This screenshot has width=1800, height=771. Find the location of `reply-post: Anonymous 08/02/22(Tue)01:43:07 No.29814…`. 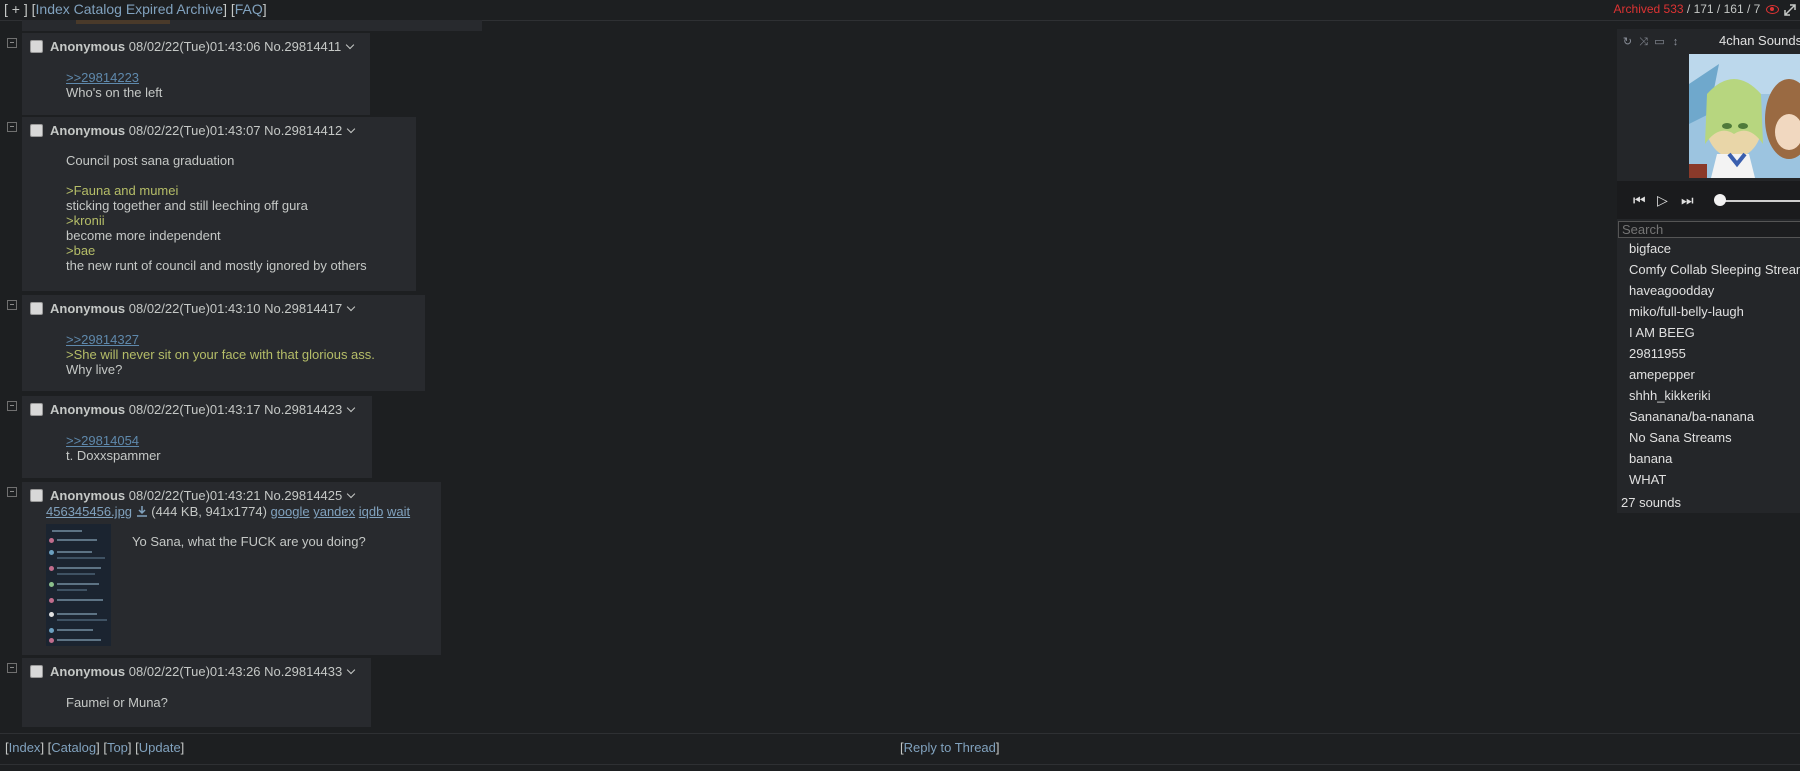

reply-post: Anonymous 08/02/22(Tue)01:43:07 No.29814… is located at coordinates (219, 204).